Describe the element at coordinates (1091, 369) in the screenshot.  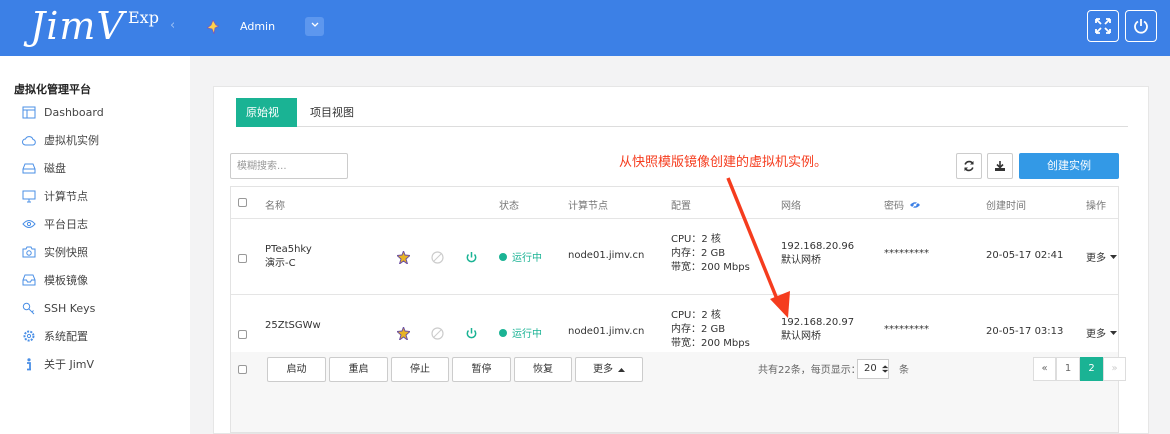
I see `pagination-page-2: 2` at that location.